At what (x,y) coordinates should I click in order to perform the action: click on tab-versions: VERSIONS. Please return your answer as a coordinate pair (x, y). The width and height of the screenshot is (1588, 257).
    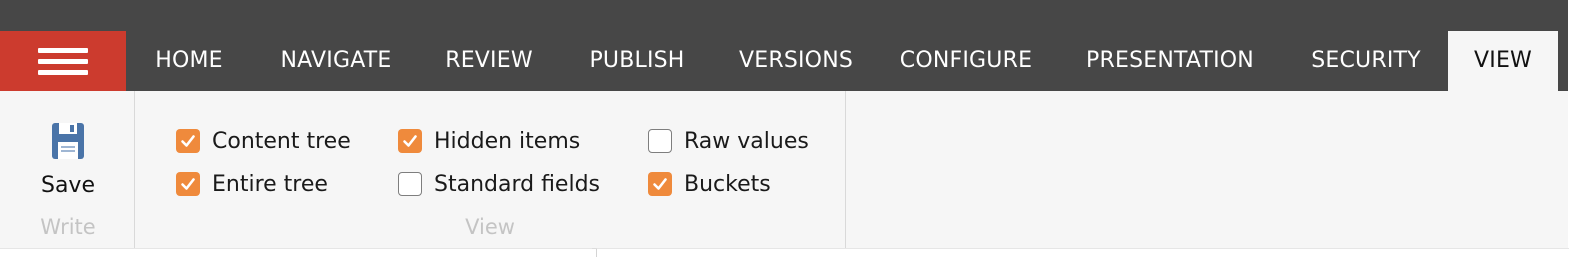
    Looking at the image, I should click on (796, 61).